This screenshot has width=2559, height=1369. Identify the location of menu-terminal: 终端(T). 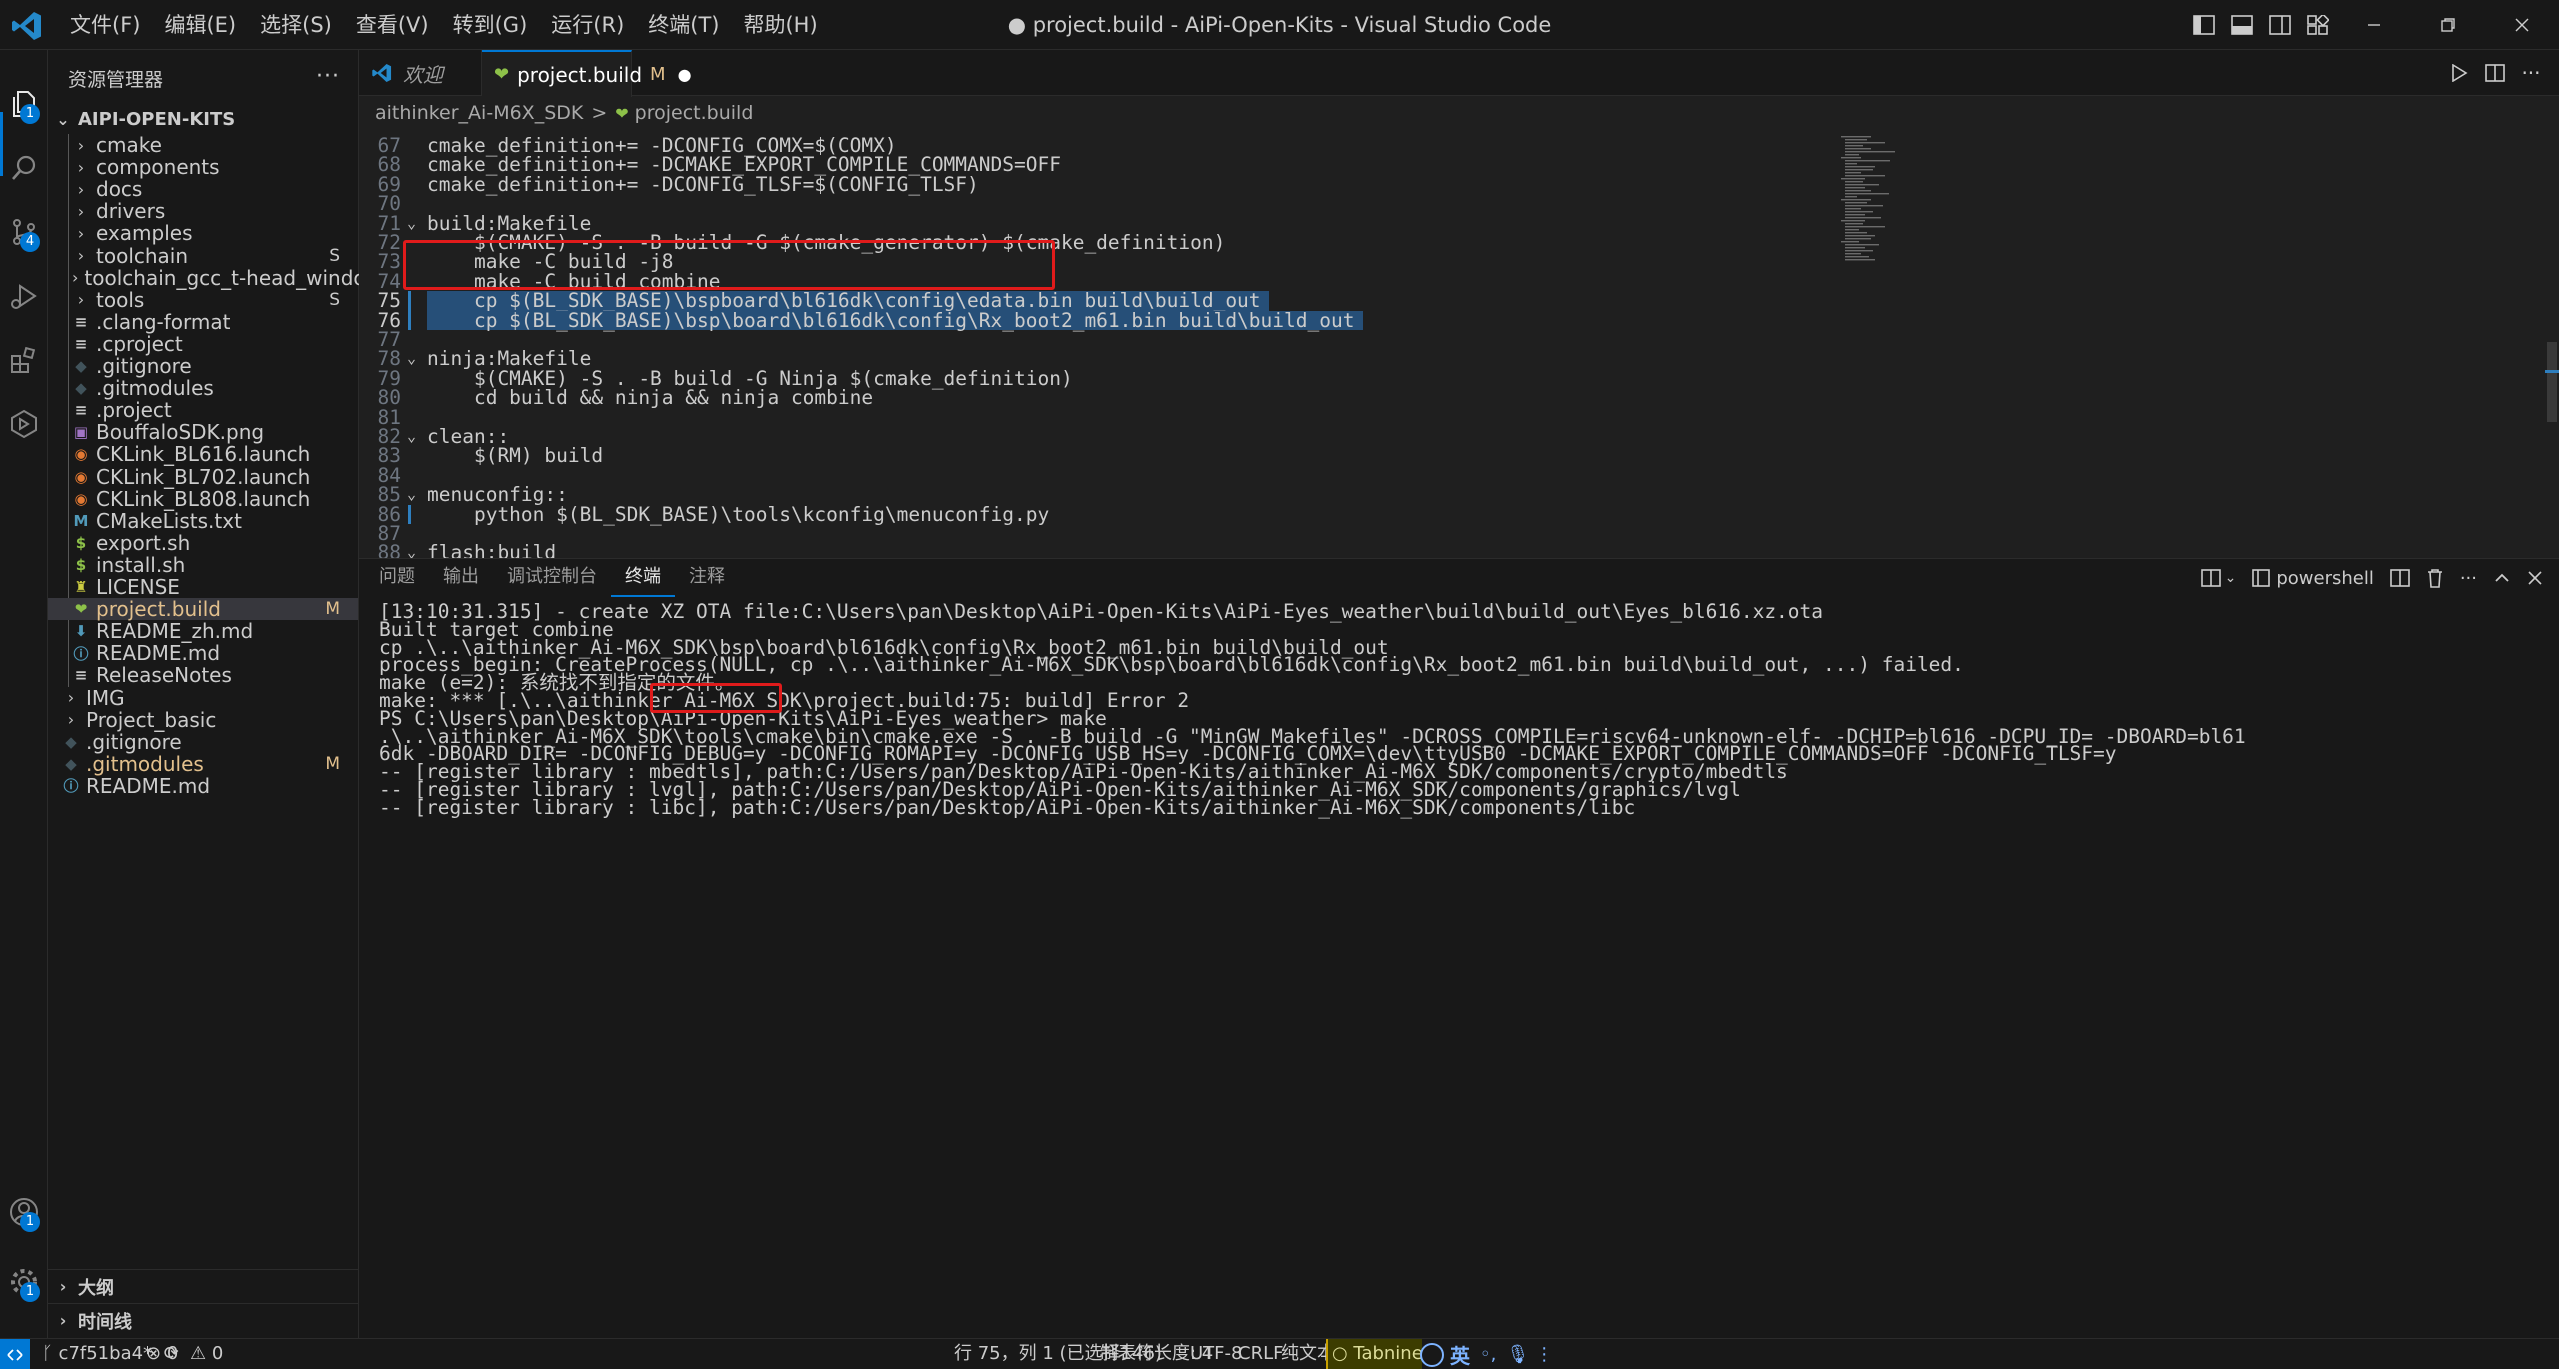
(683, 25).